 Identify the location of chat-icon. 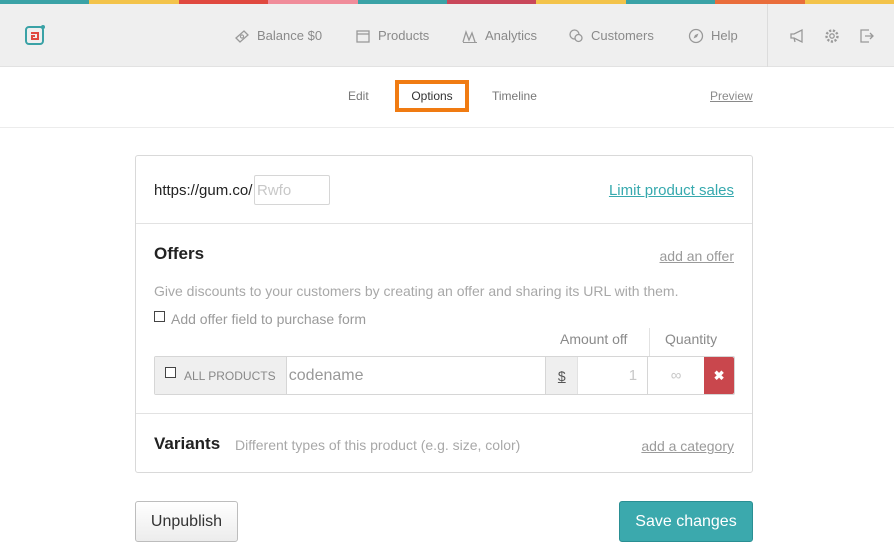
(576, 35).